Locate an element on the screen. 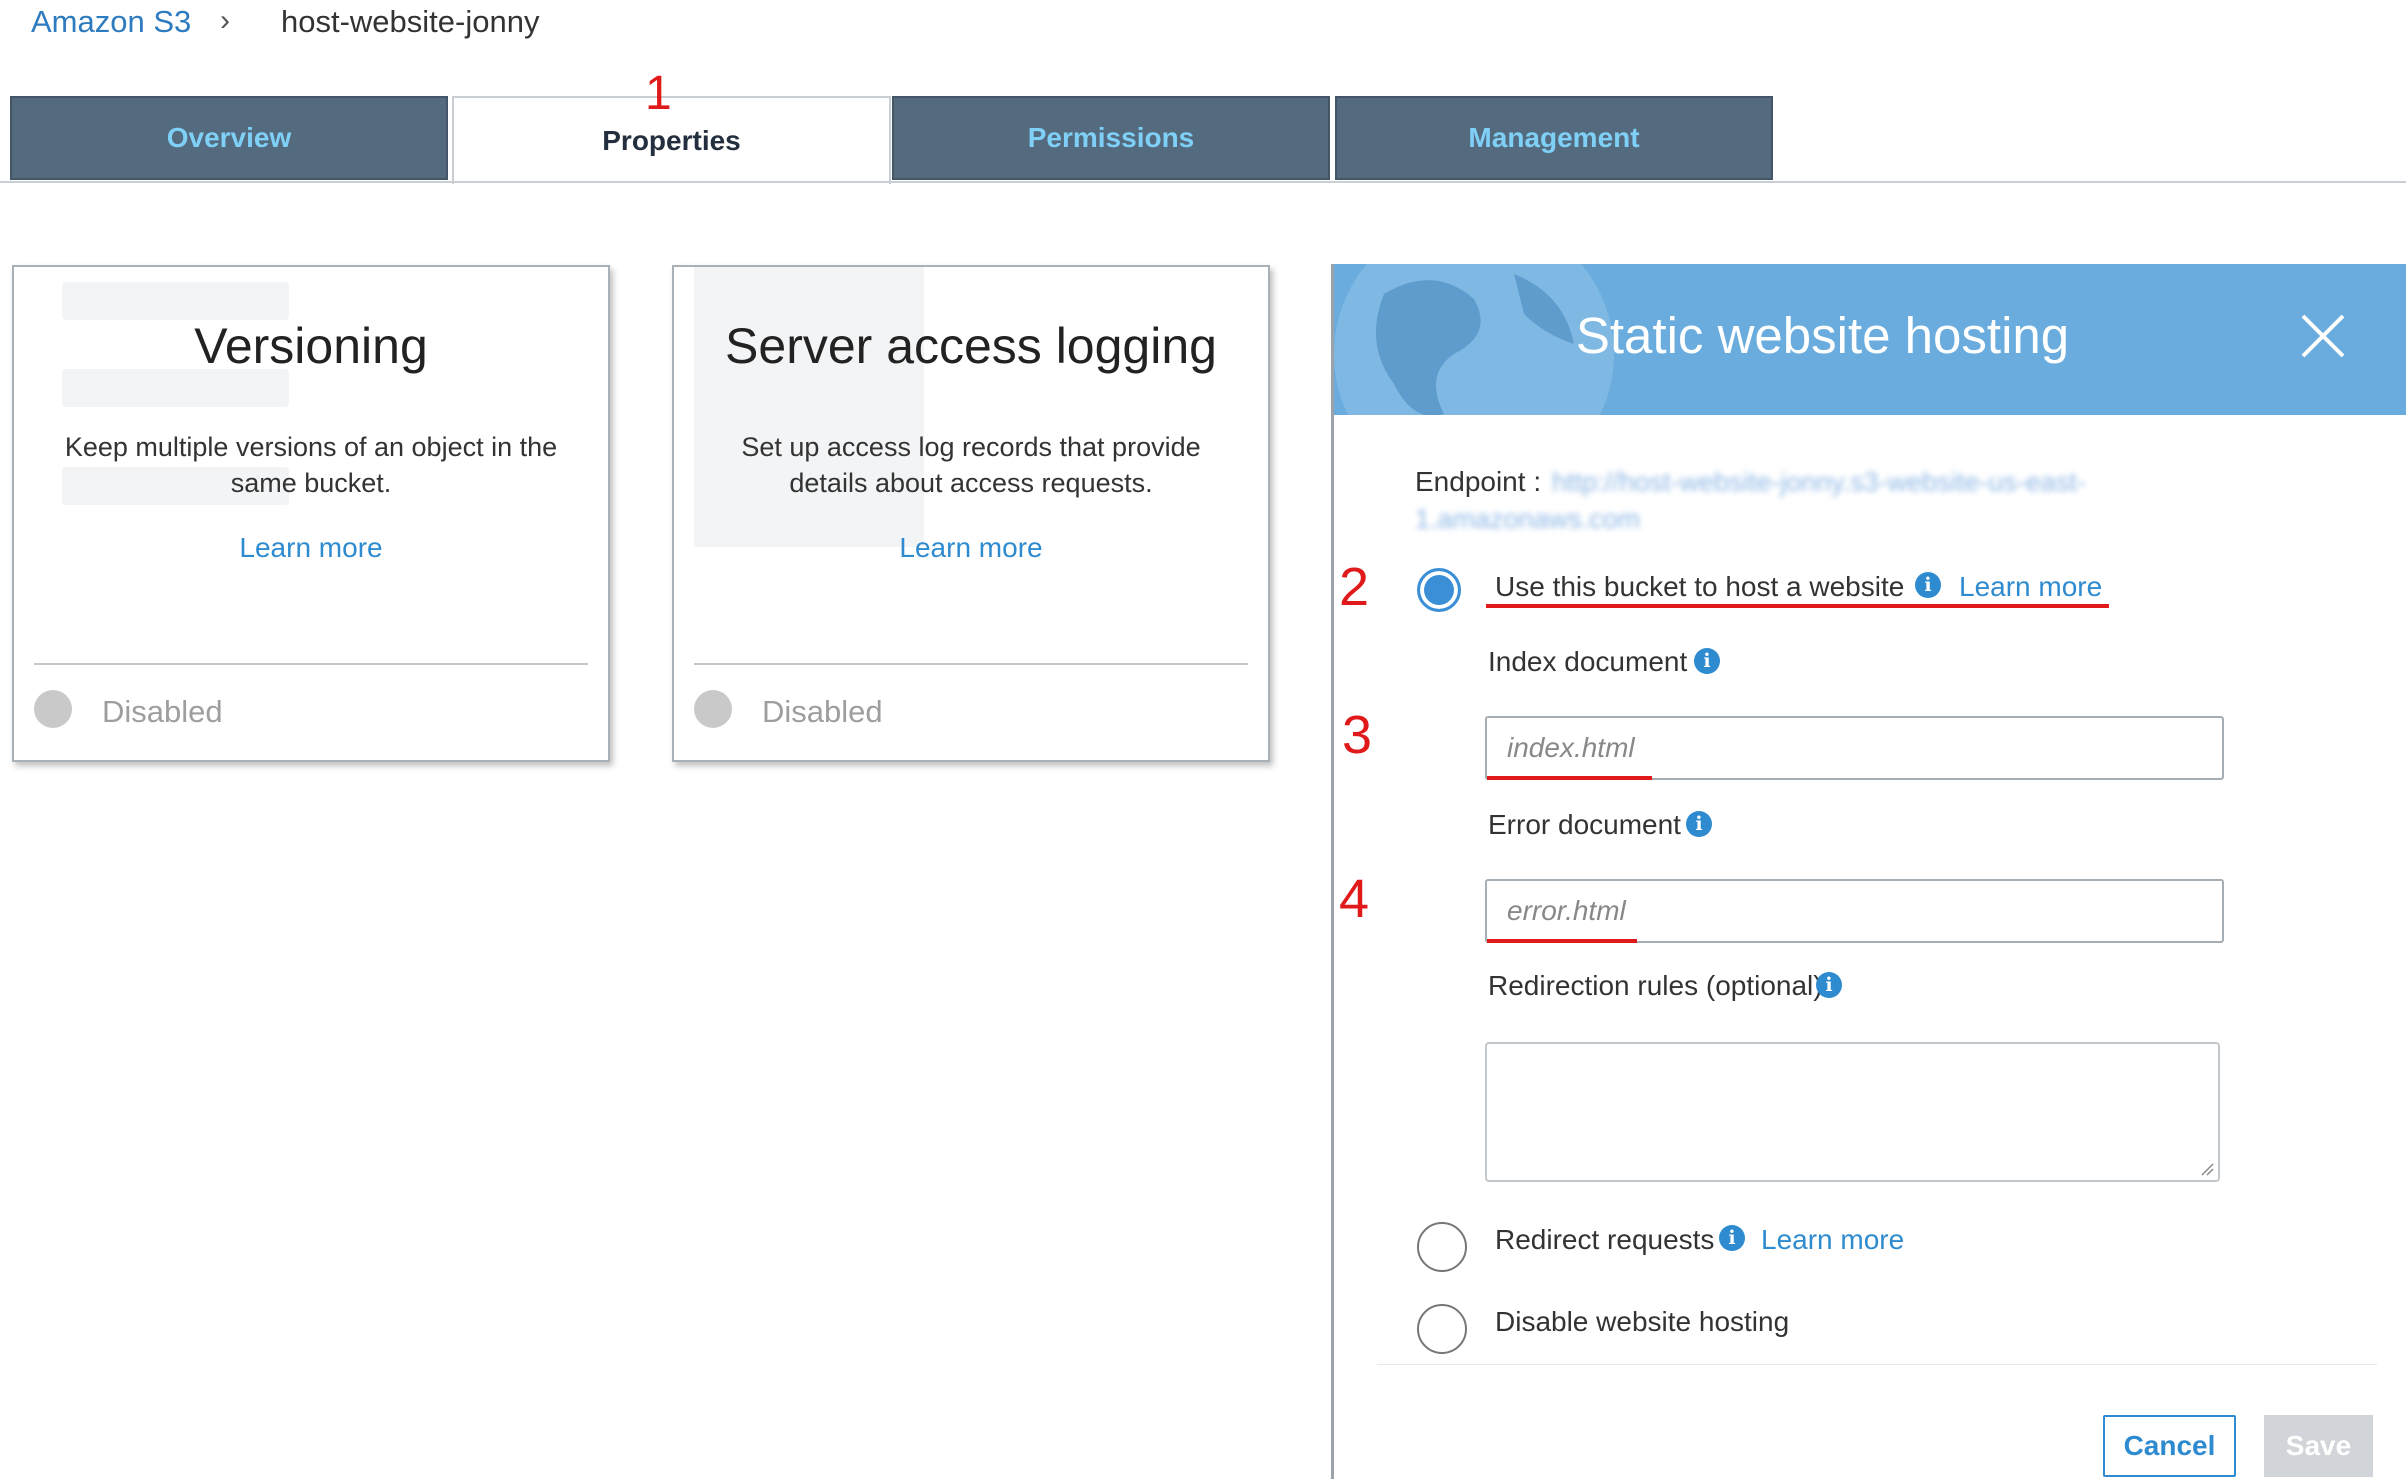  tab-label: Permissions is located at coordinates (1111, 137).